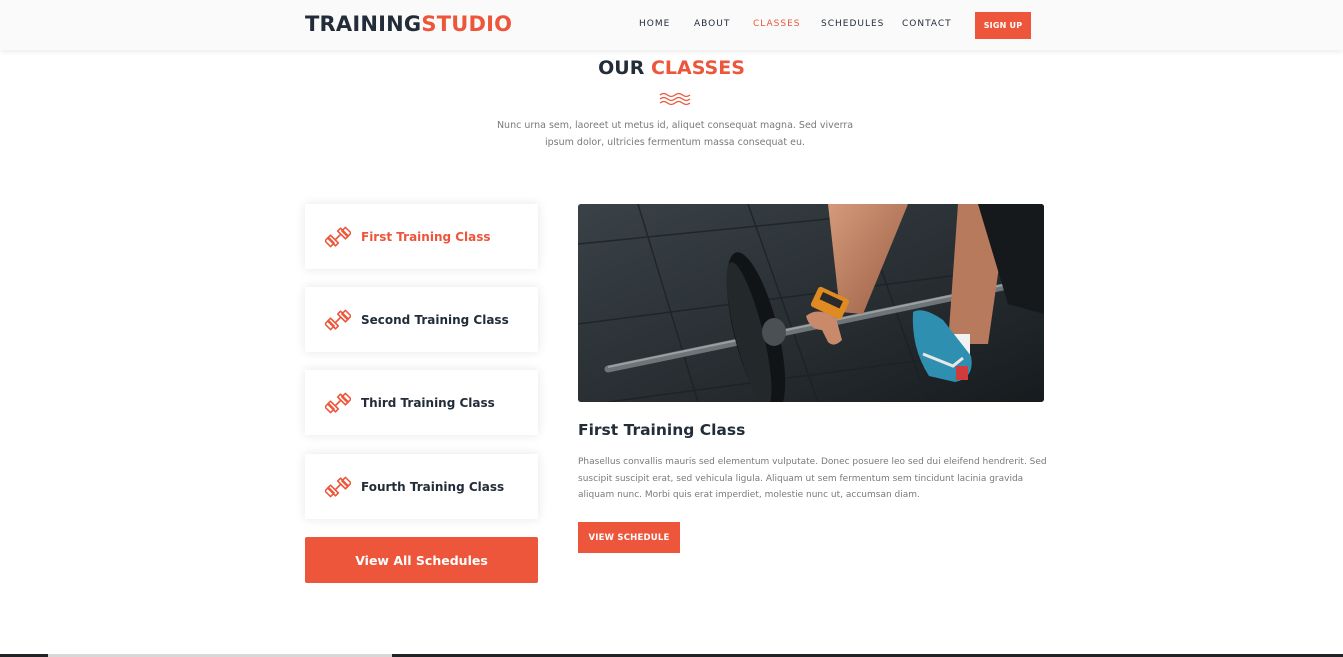 This screenshot has height=657, width=1343. I want to click on tab-label: Second Training Class, so click(435, 319).